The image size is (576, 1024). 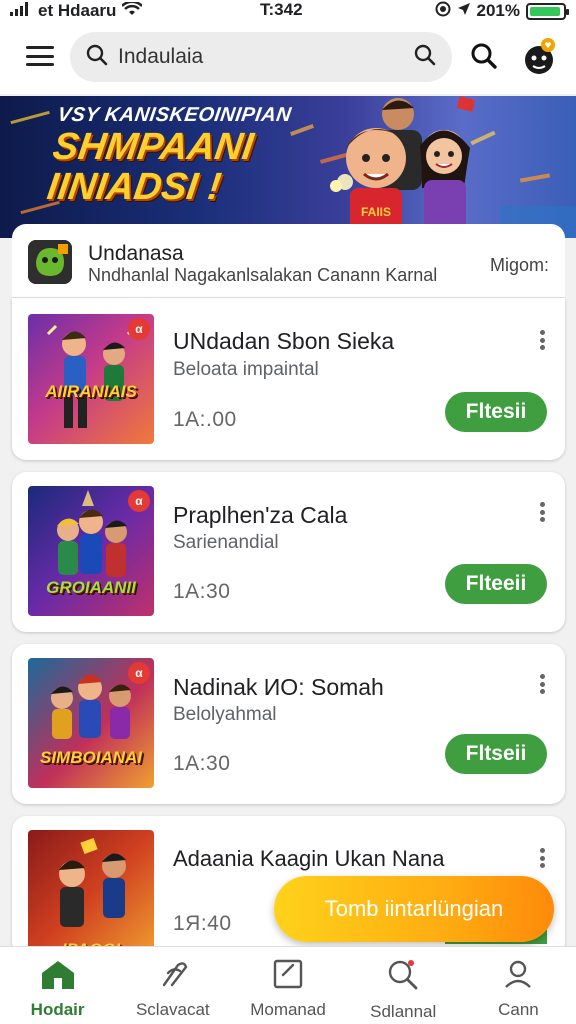 I want to click on explore-icon, so click(x=173, y=976).